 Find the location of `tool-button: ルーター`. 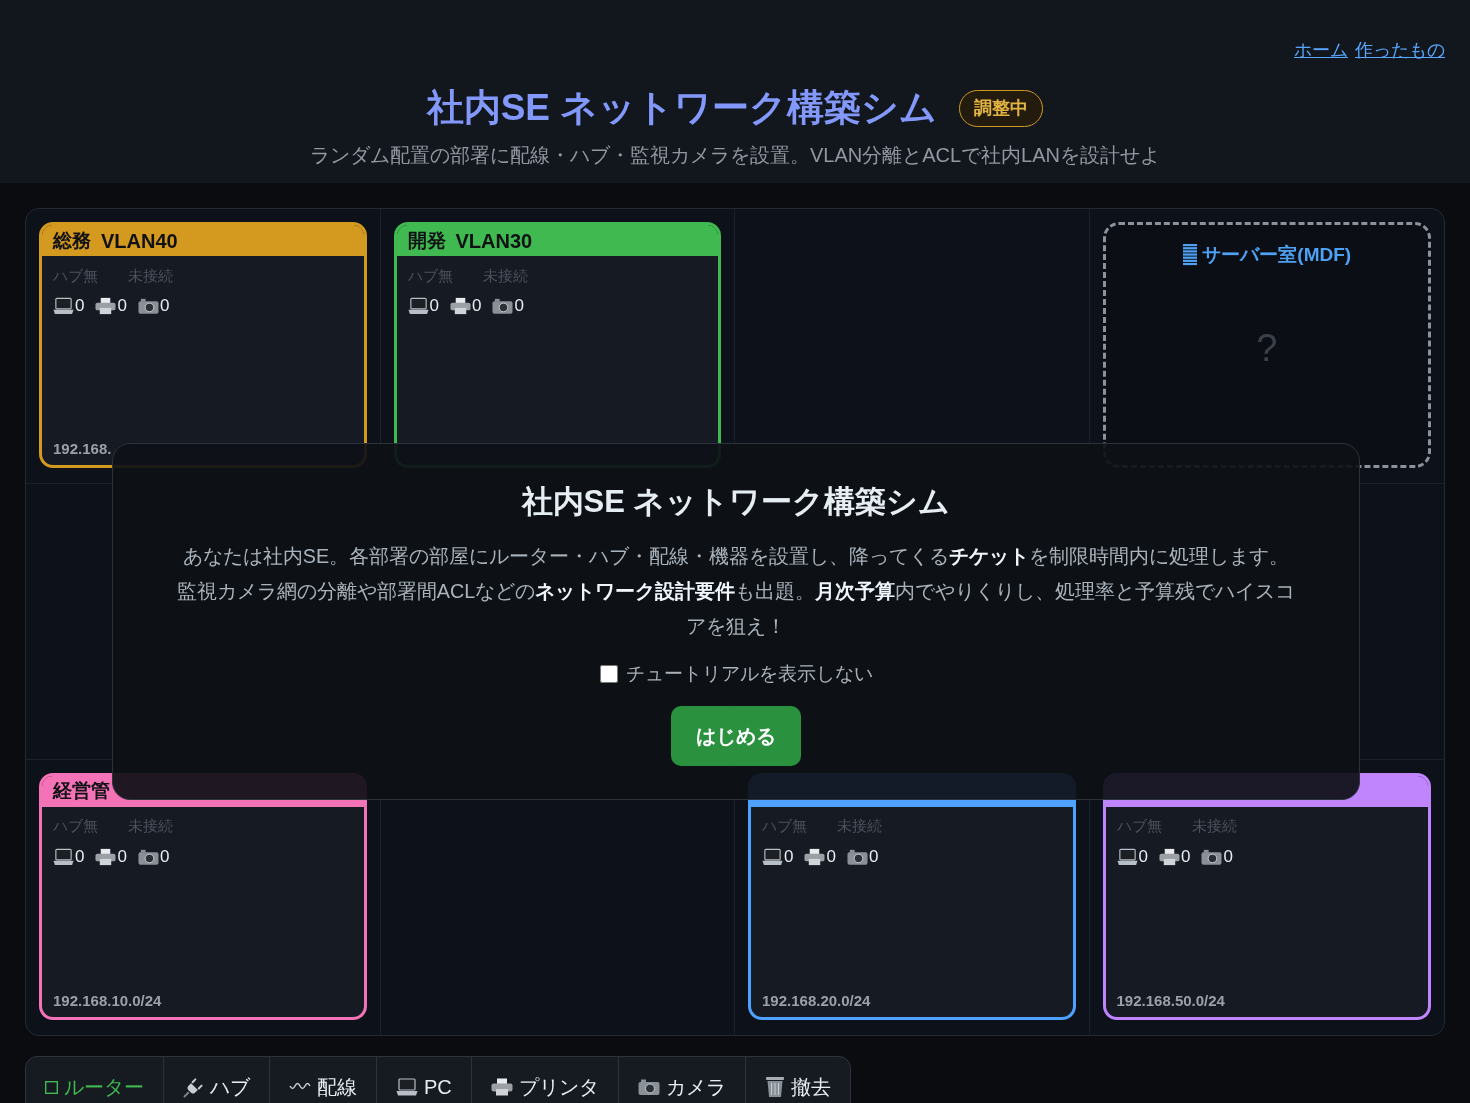

tool-button: ルーター is located at coordinates (94, 1080).